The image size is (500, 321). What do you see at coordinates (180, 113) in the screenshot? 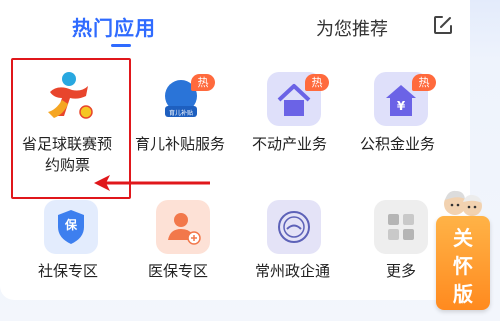
I see `childcare-icon-caption: 育儿补贴` at bounding box center [180, 113].